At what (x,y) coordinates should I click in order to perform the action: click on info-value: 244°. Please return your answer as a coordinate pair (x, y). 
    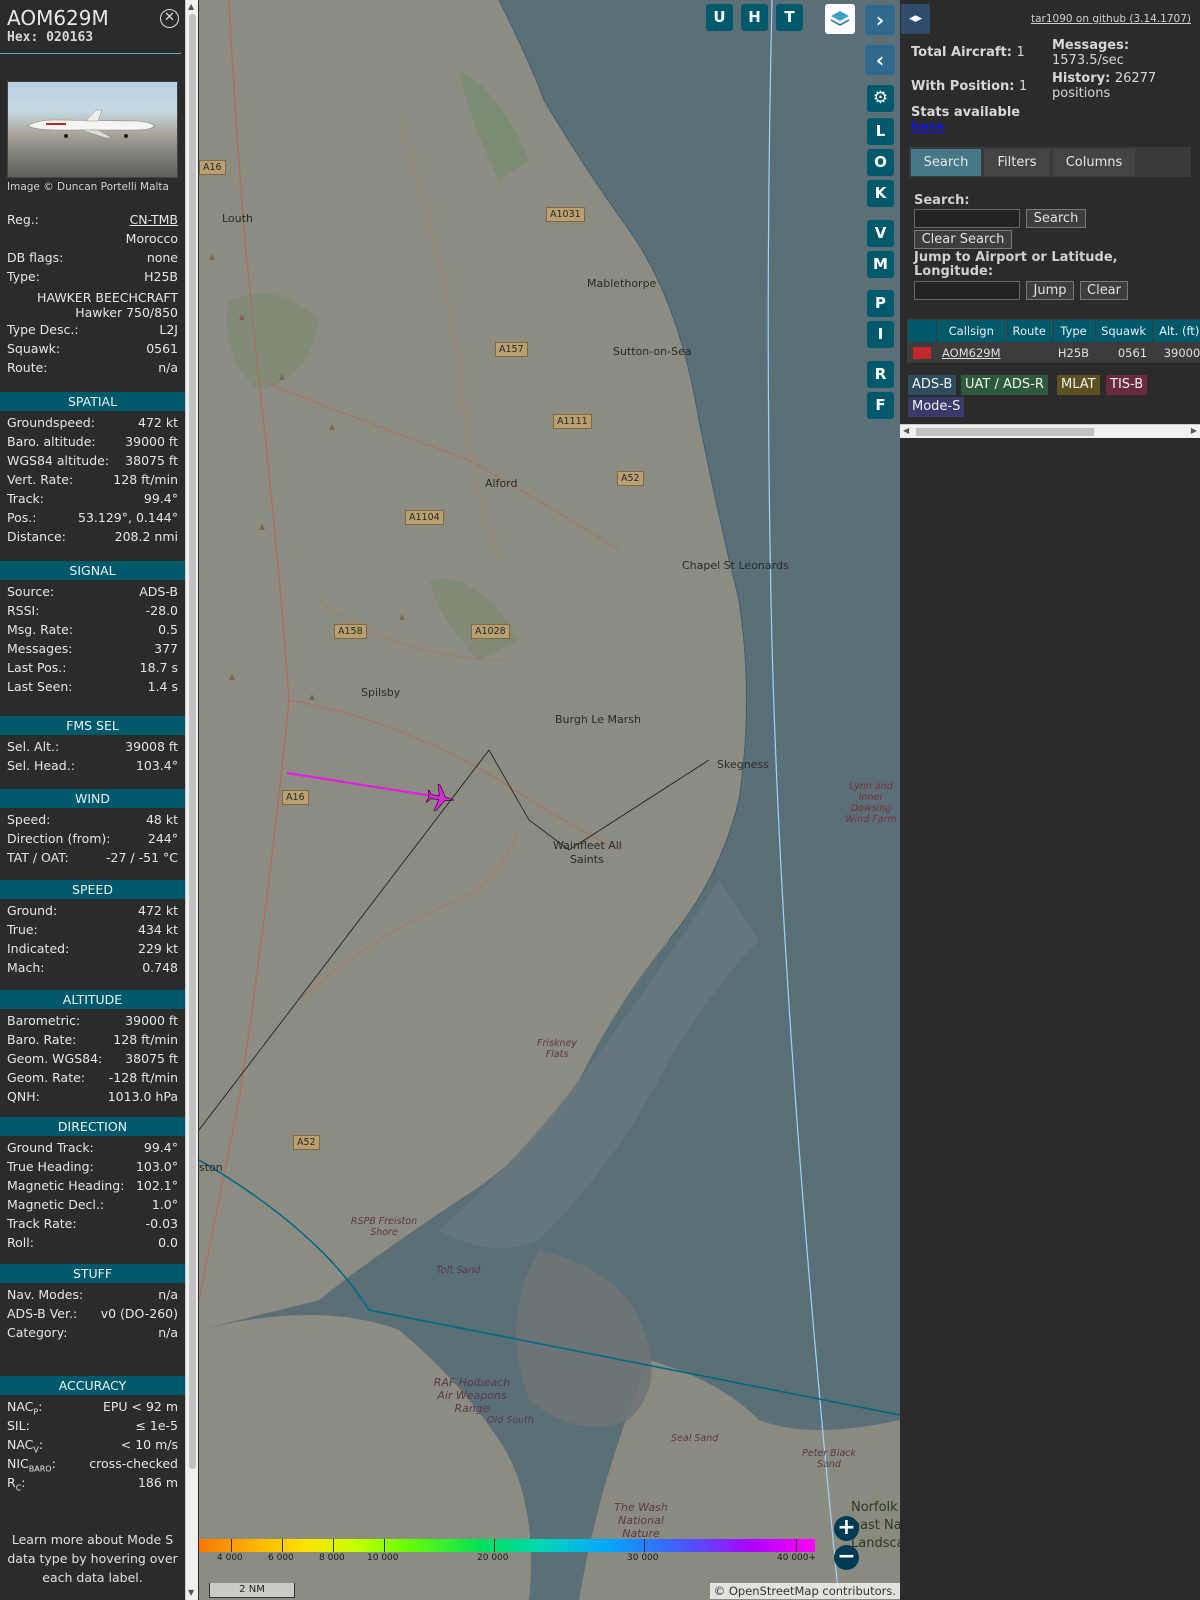
    Looking at the image, I should click on (162, 838).